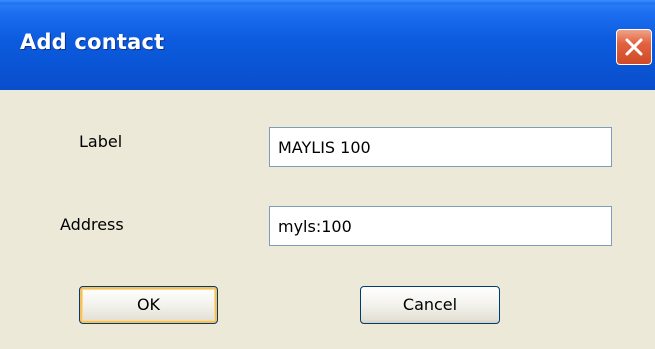 The image size is (655, 349). What do you see at coordinates (92, 224) in the screenshot?
I see `address-field-label: Address` at bounding box center [92, 224].